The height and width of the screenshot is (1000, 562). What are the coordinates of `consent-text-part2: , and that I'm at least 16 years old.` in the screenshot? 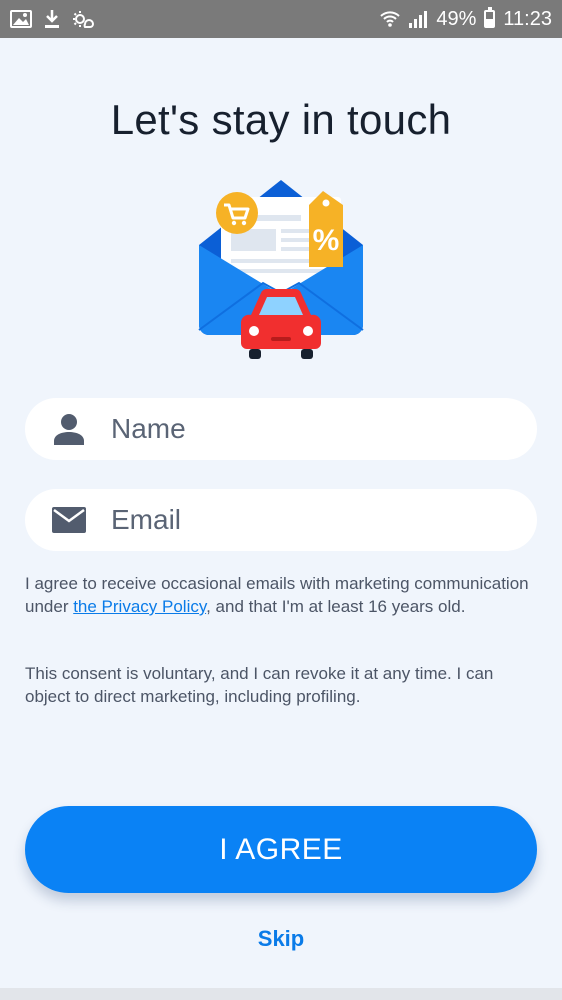 It's located at (336, 606).